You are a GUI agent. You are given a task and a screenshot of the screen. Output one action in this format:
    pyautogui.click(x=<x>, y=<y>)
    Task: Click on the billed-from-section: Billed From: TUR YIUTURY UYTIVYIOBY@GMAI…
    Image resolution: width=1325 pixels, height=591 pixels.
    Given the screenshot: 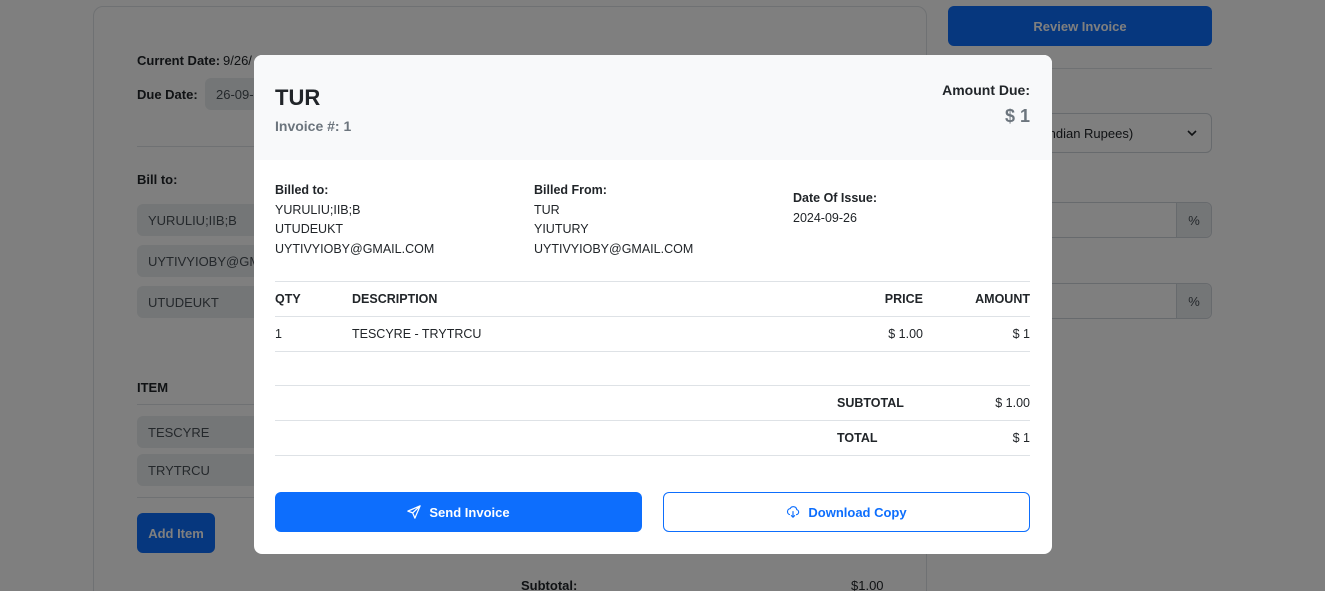 What is the action you would take?
    pyautogui.click(x=613, y=220)
    